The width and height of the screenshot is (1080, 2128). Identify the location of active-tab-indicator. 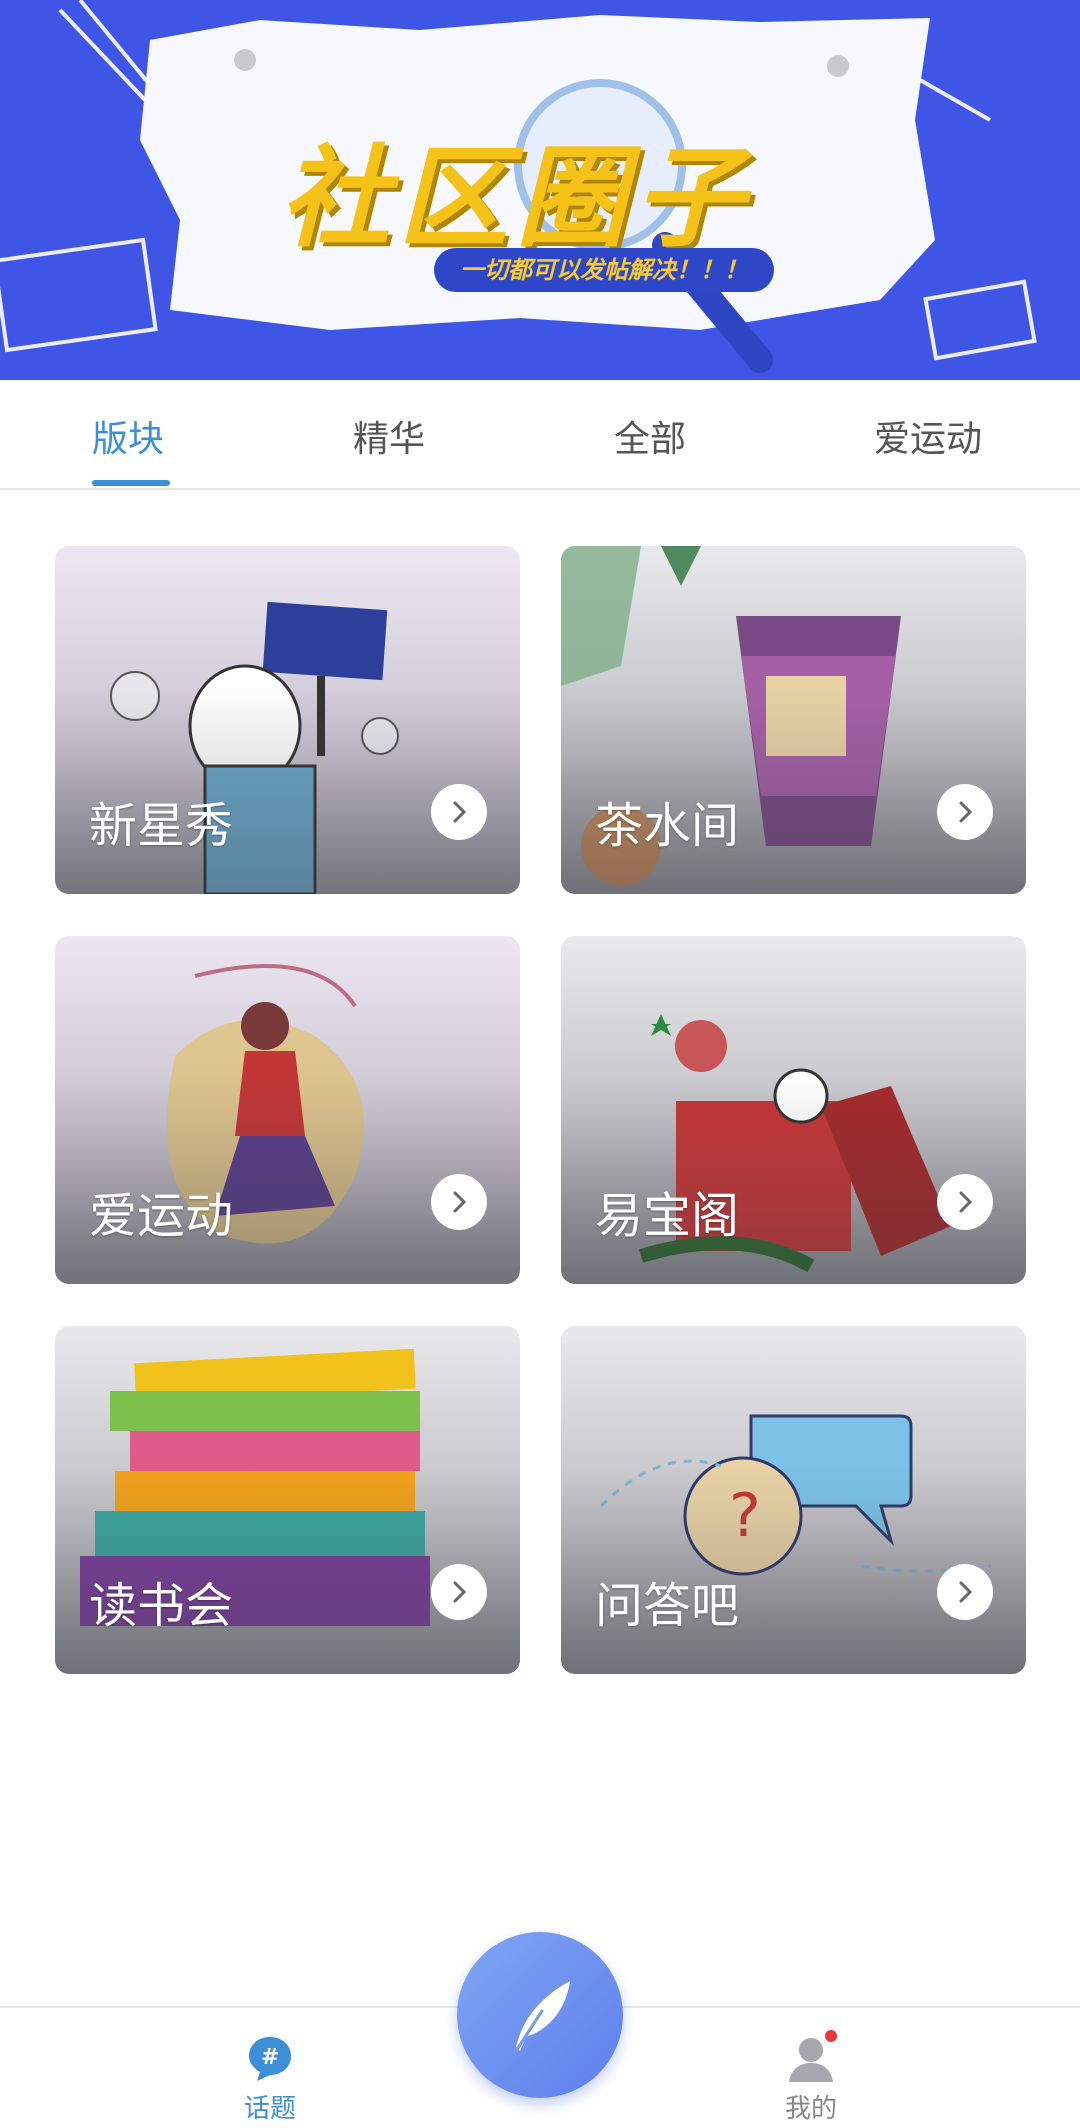
(131, 483).